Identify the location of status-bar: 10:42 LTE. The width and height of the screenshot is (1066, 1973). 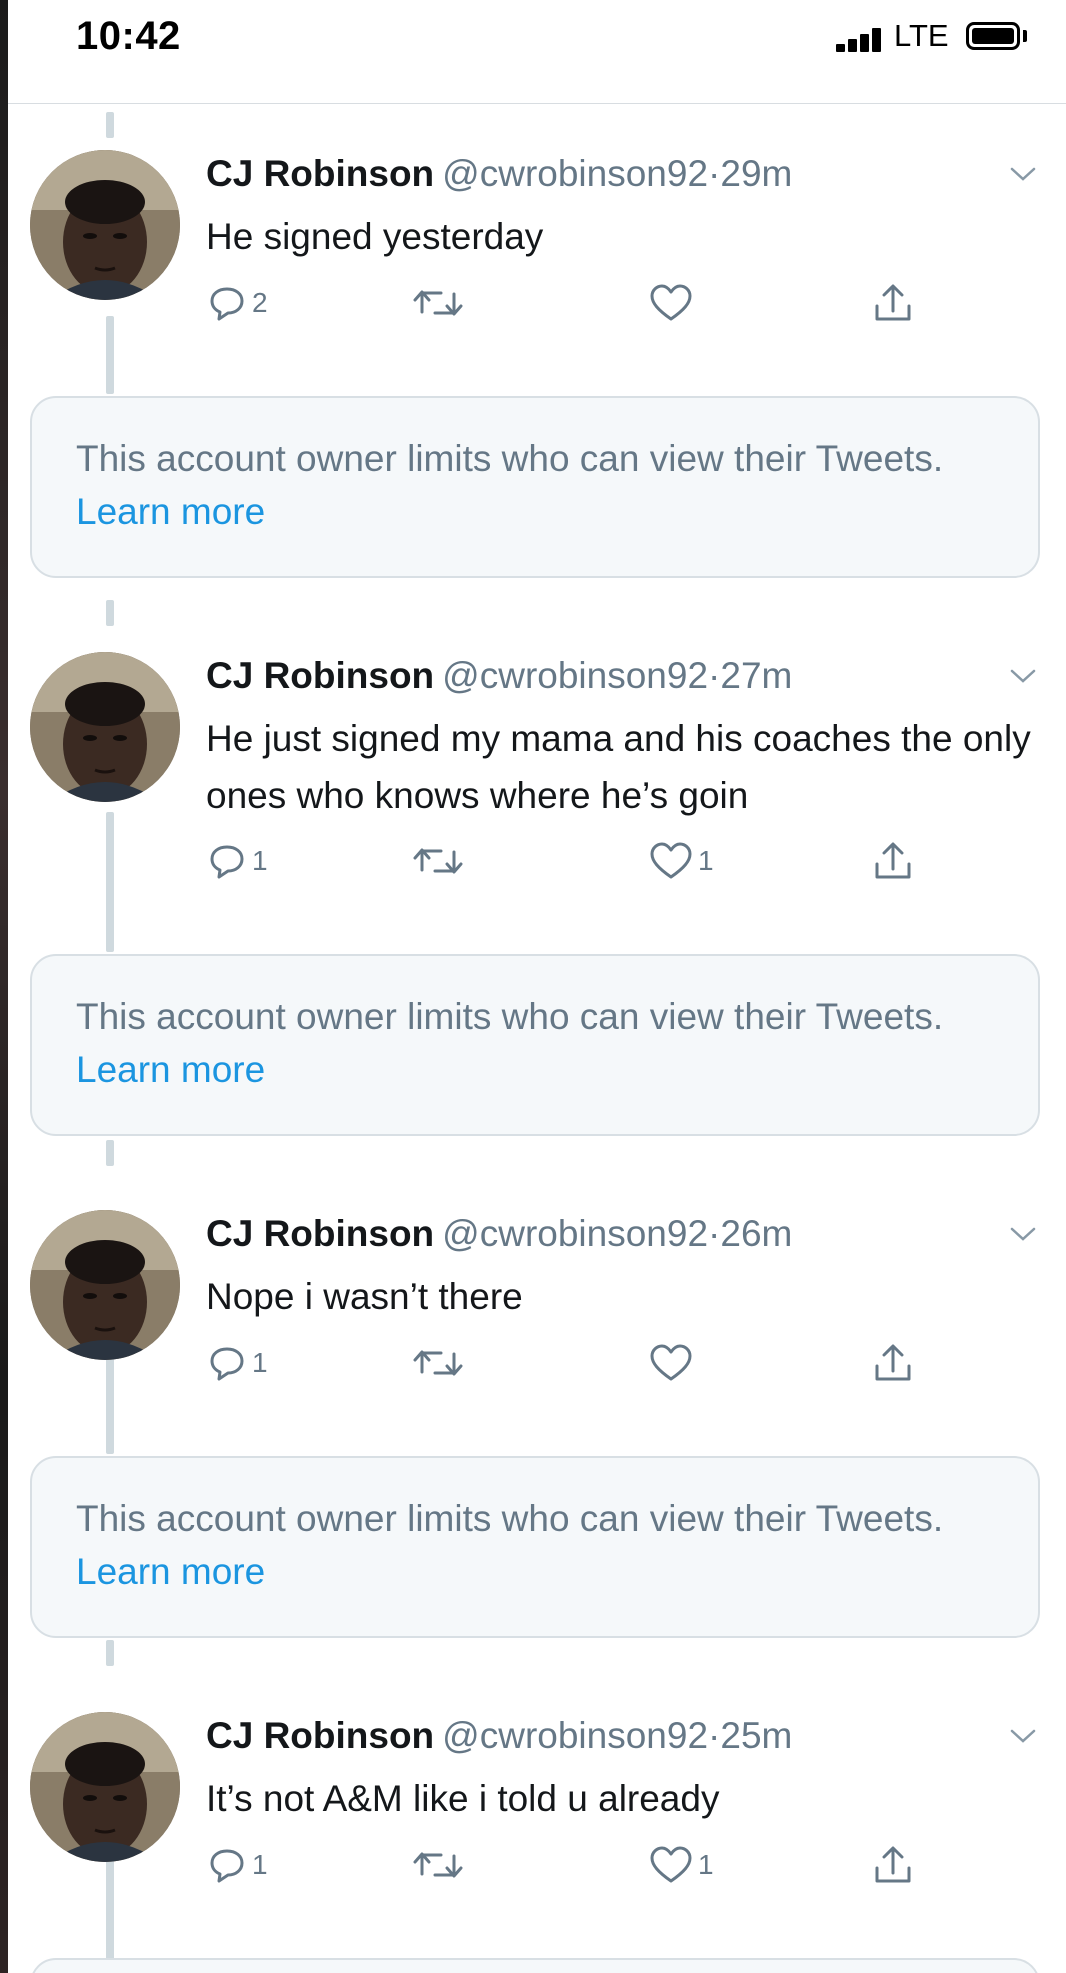
(537, 52).